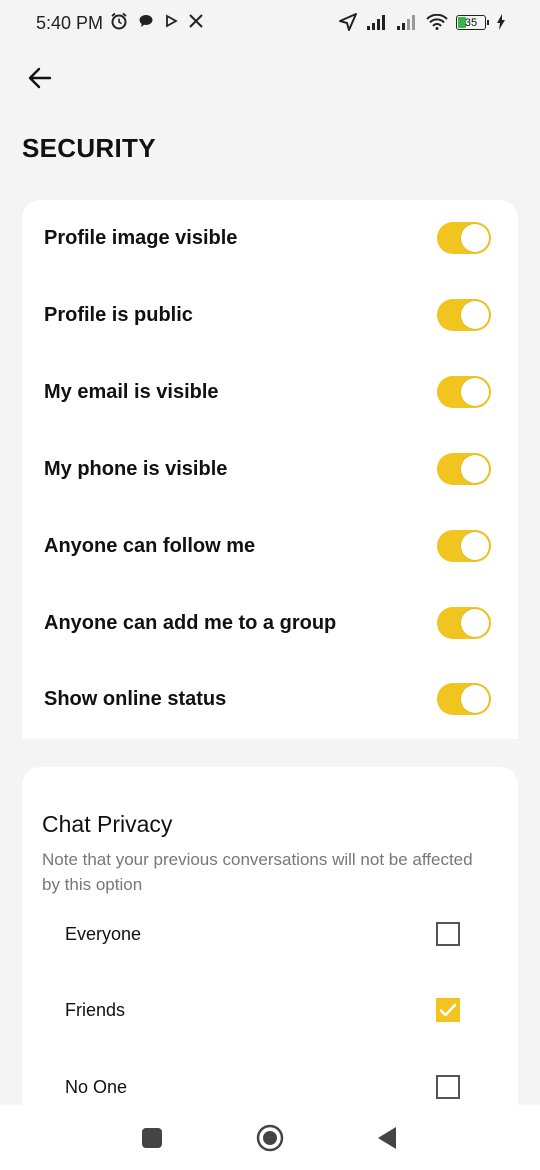 This screenshot has width=540, height=1170. I want to click on system-back-button, so click(387, 1138).